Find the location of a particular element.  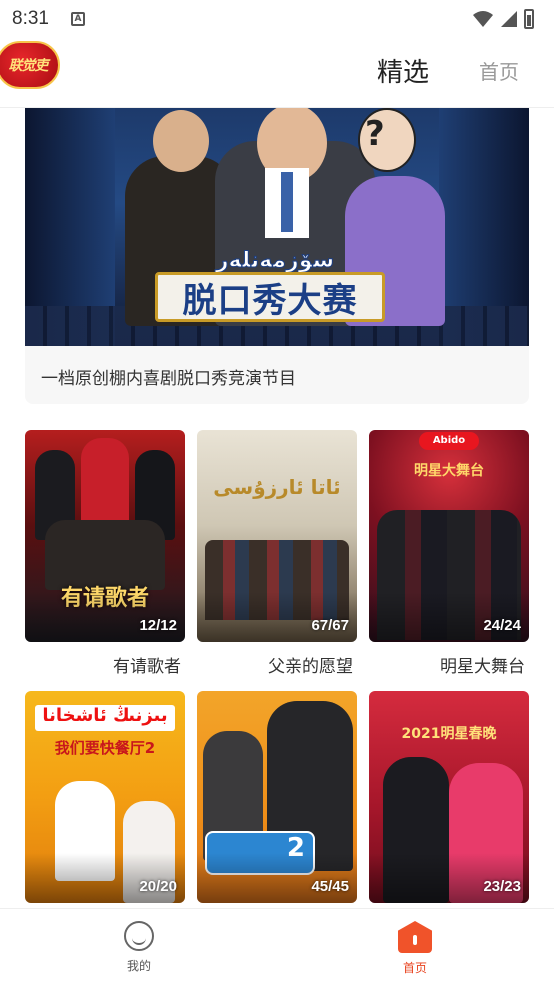

program-thumbnail: 2 45/45 is located at coordinates (277, 797).